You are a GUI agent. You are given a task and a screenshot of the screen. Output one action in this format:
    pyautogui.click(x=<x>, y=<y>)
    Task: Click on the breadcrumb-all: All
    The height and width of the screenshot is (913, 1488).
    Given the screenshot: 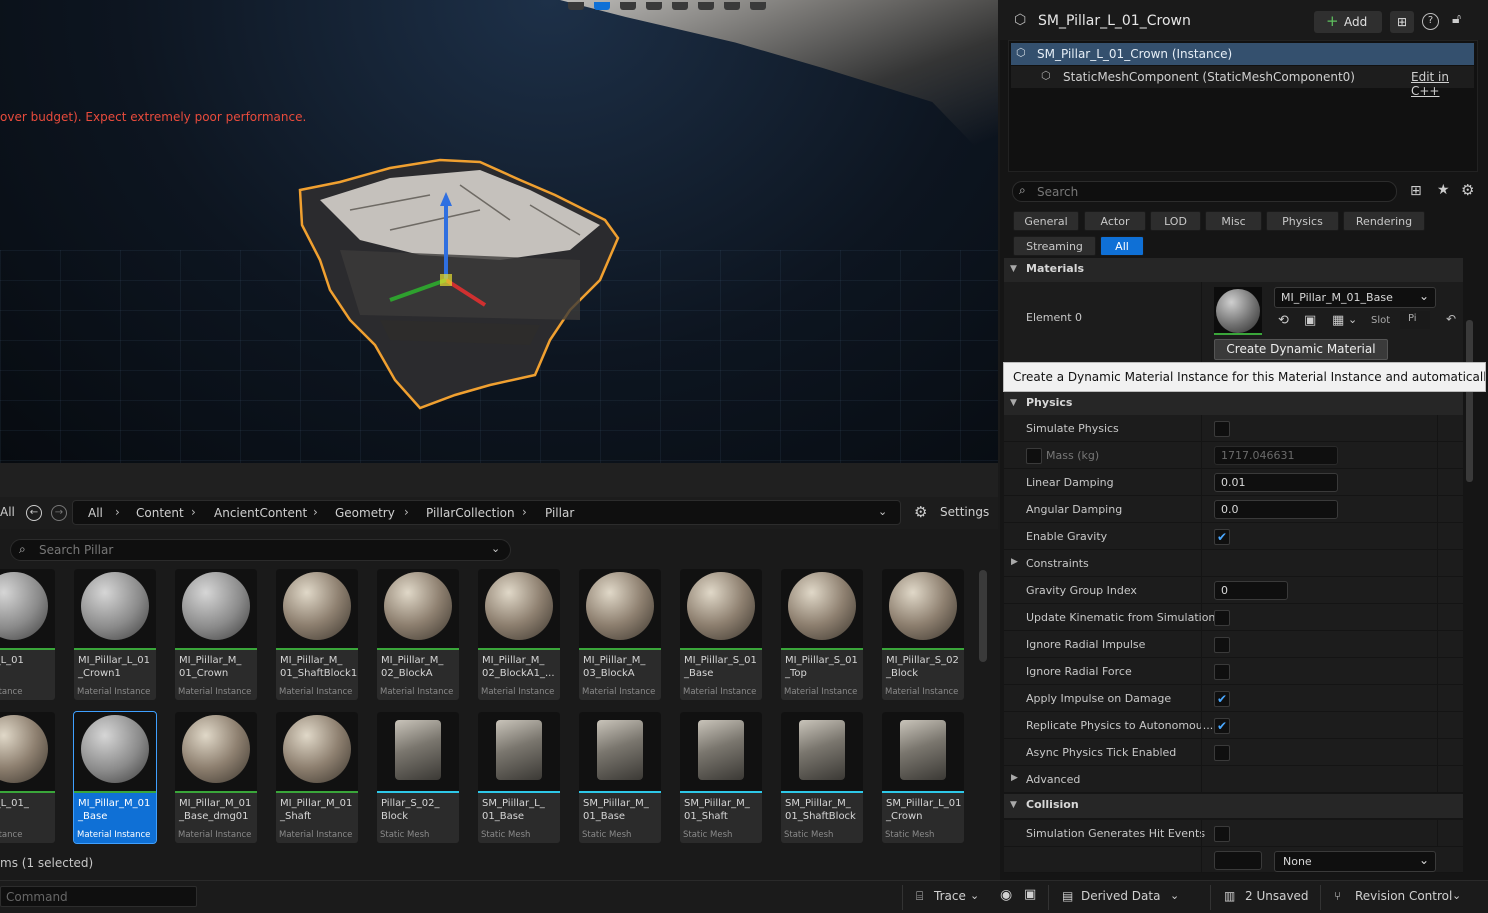 What is the action you would take?
    pyautogui.click(x=95, y=513)
    